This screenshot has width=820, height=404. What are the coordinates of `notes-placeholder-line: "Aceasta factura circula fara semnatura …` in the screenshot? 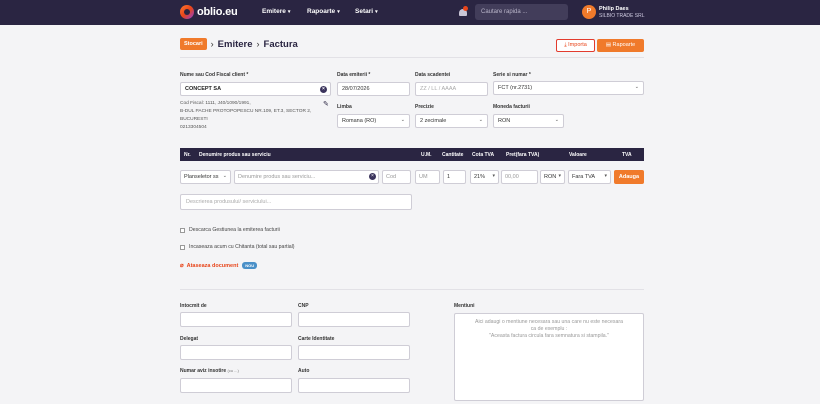 It's located at (549, 336).